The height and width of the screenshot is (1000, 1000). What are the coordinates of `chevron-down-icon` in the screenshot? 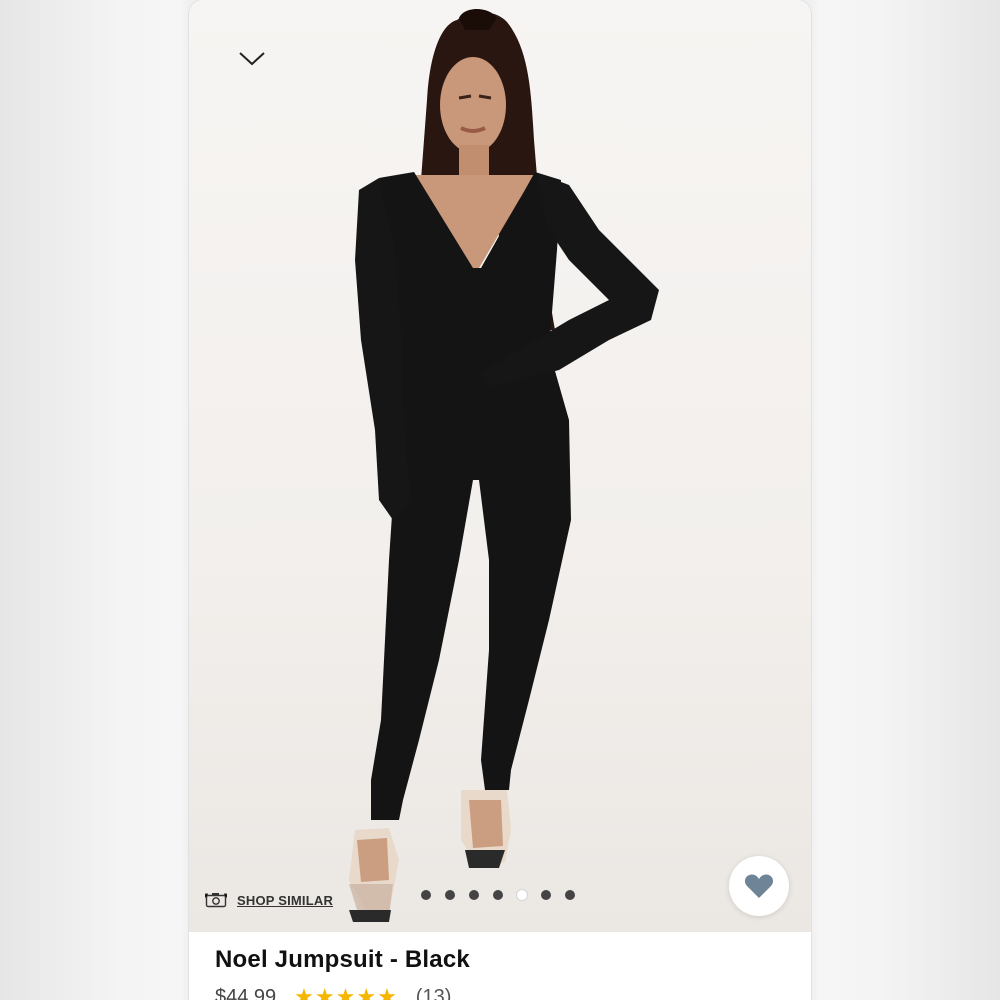 It's located at (252, 59).